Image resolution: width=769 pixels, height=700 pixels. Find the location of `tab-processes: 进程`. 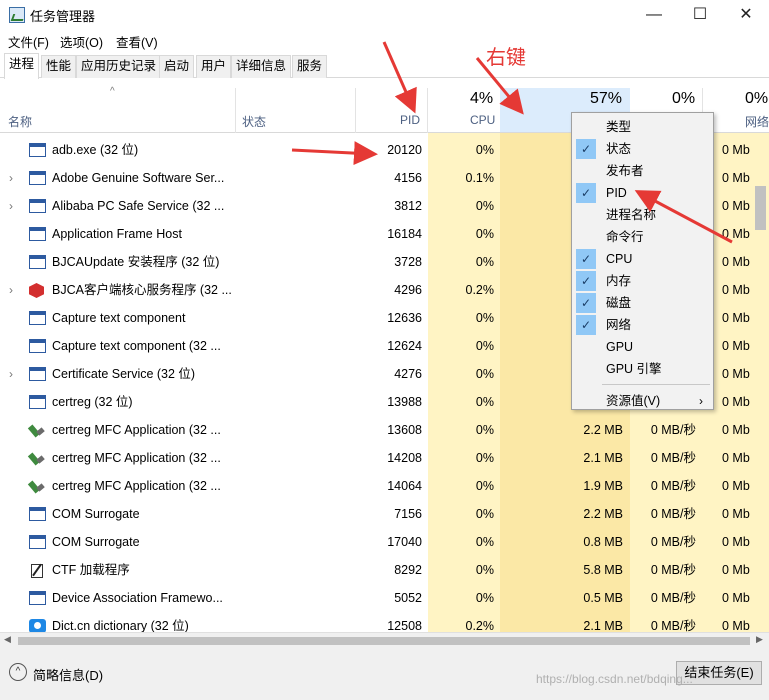

tab-processes: 进程 is located at coordinates (22, 66).